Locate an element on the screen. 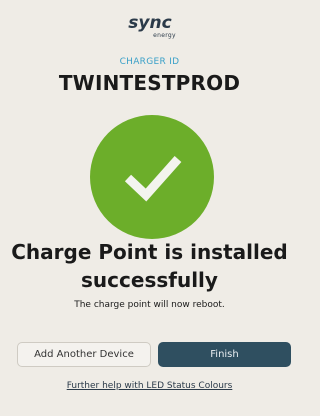 This screenshot has width=320, height=416. logo-wordmark: sync is located at coordinates (149, 23).